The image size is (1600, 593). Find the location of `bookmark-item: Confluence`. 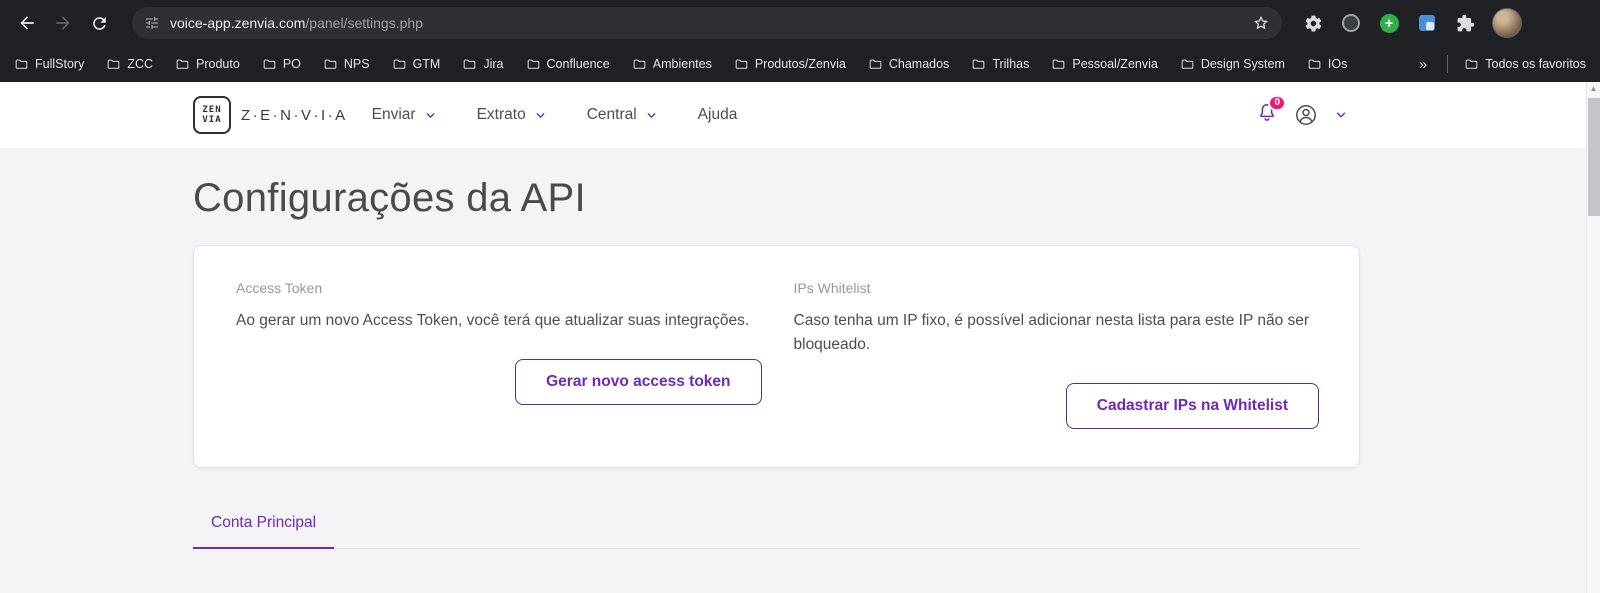

bookmark-item: Confluence is located at coordinates (568, 64).